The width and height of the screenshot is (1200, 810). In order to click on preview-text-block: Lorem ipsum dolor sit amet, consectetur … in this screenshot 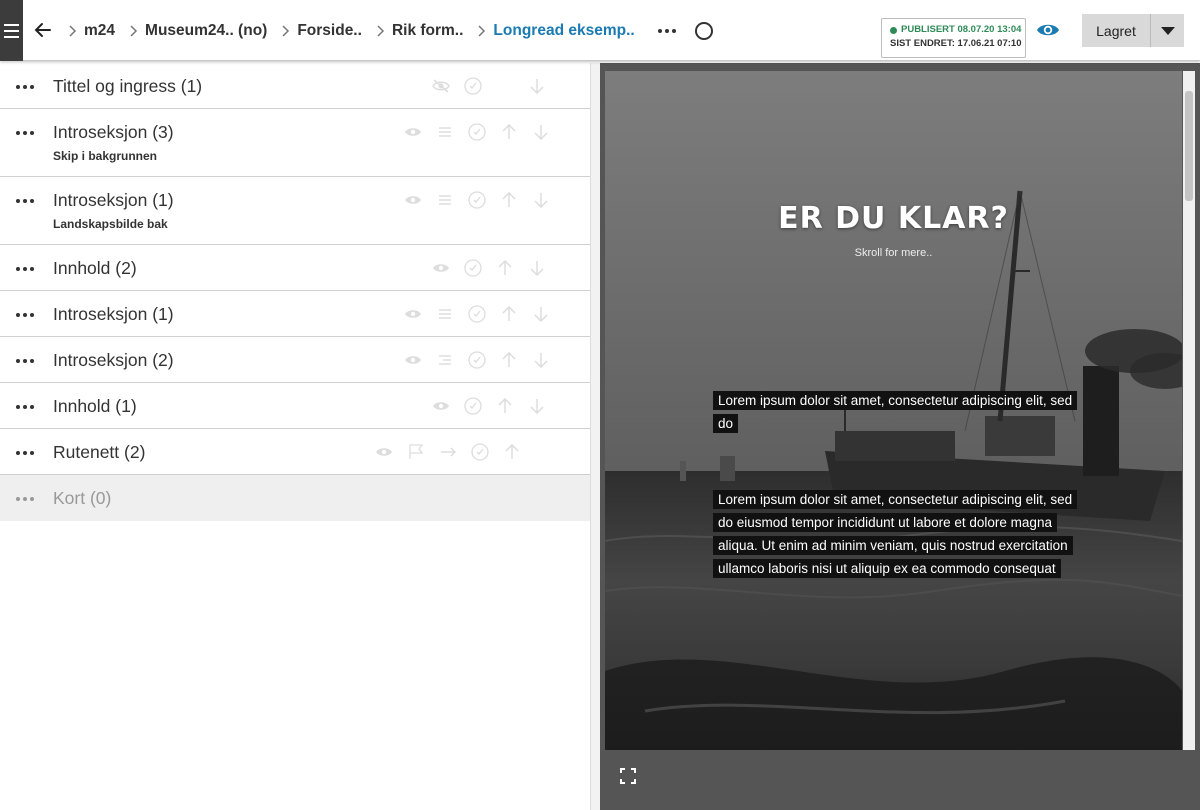, I will do `click(898, 534)`.